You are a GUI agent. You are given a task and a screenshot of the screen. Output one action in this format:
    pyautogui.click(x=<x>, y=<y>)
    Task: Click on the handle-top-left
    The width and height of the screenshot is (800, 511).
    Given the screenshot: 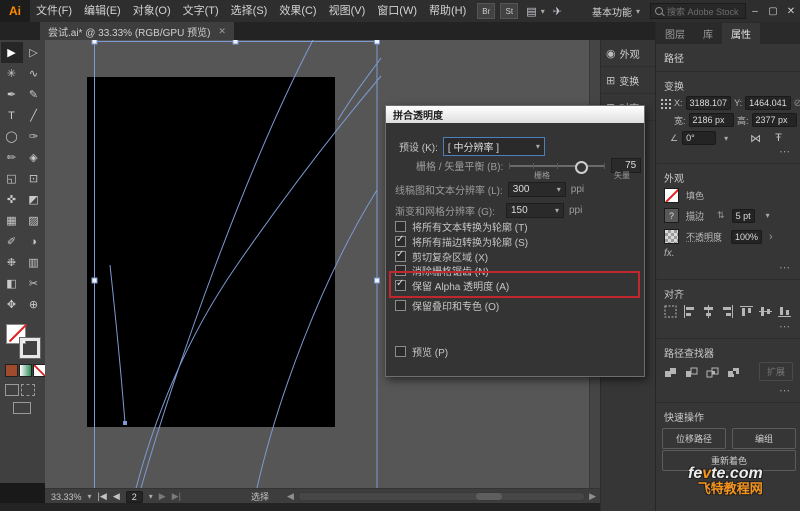 What is the action you would take?
    pyautogui.click(x=94, y=42)
    